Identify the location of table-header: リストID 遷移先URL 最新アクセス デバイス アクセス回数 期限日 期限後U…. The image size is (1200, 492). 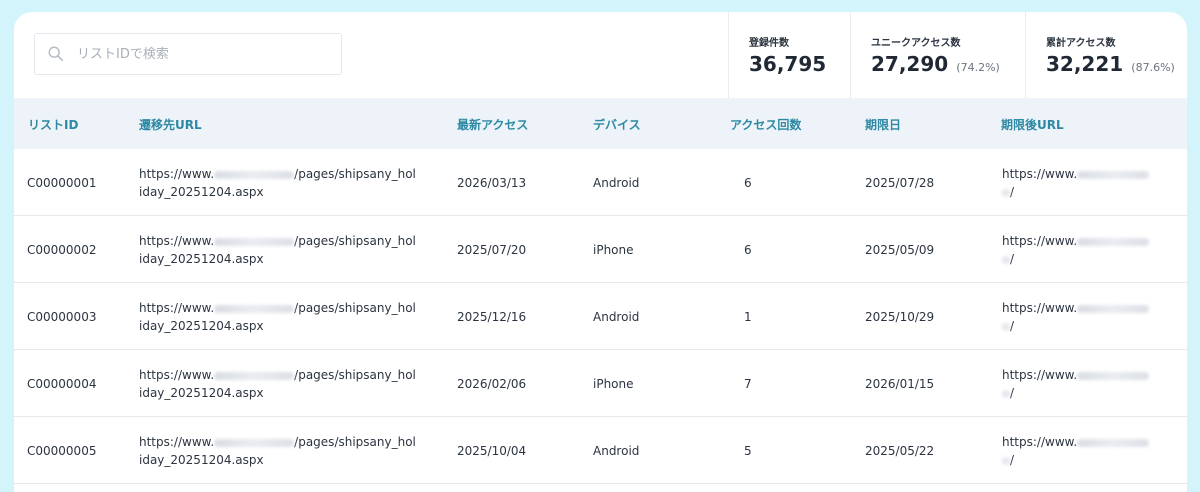
(600, 123).